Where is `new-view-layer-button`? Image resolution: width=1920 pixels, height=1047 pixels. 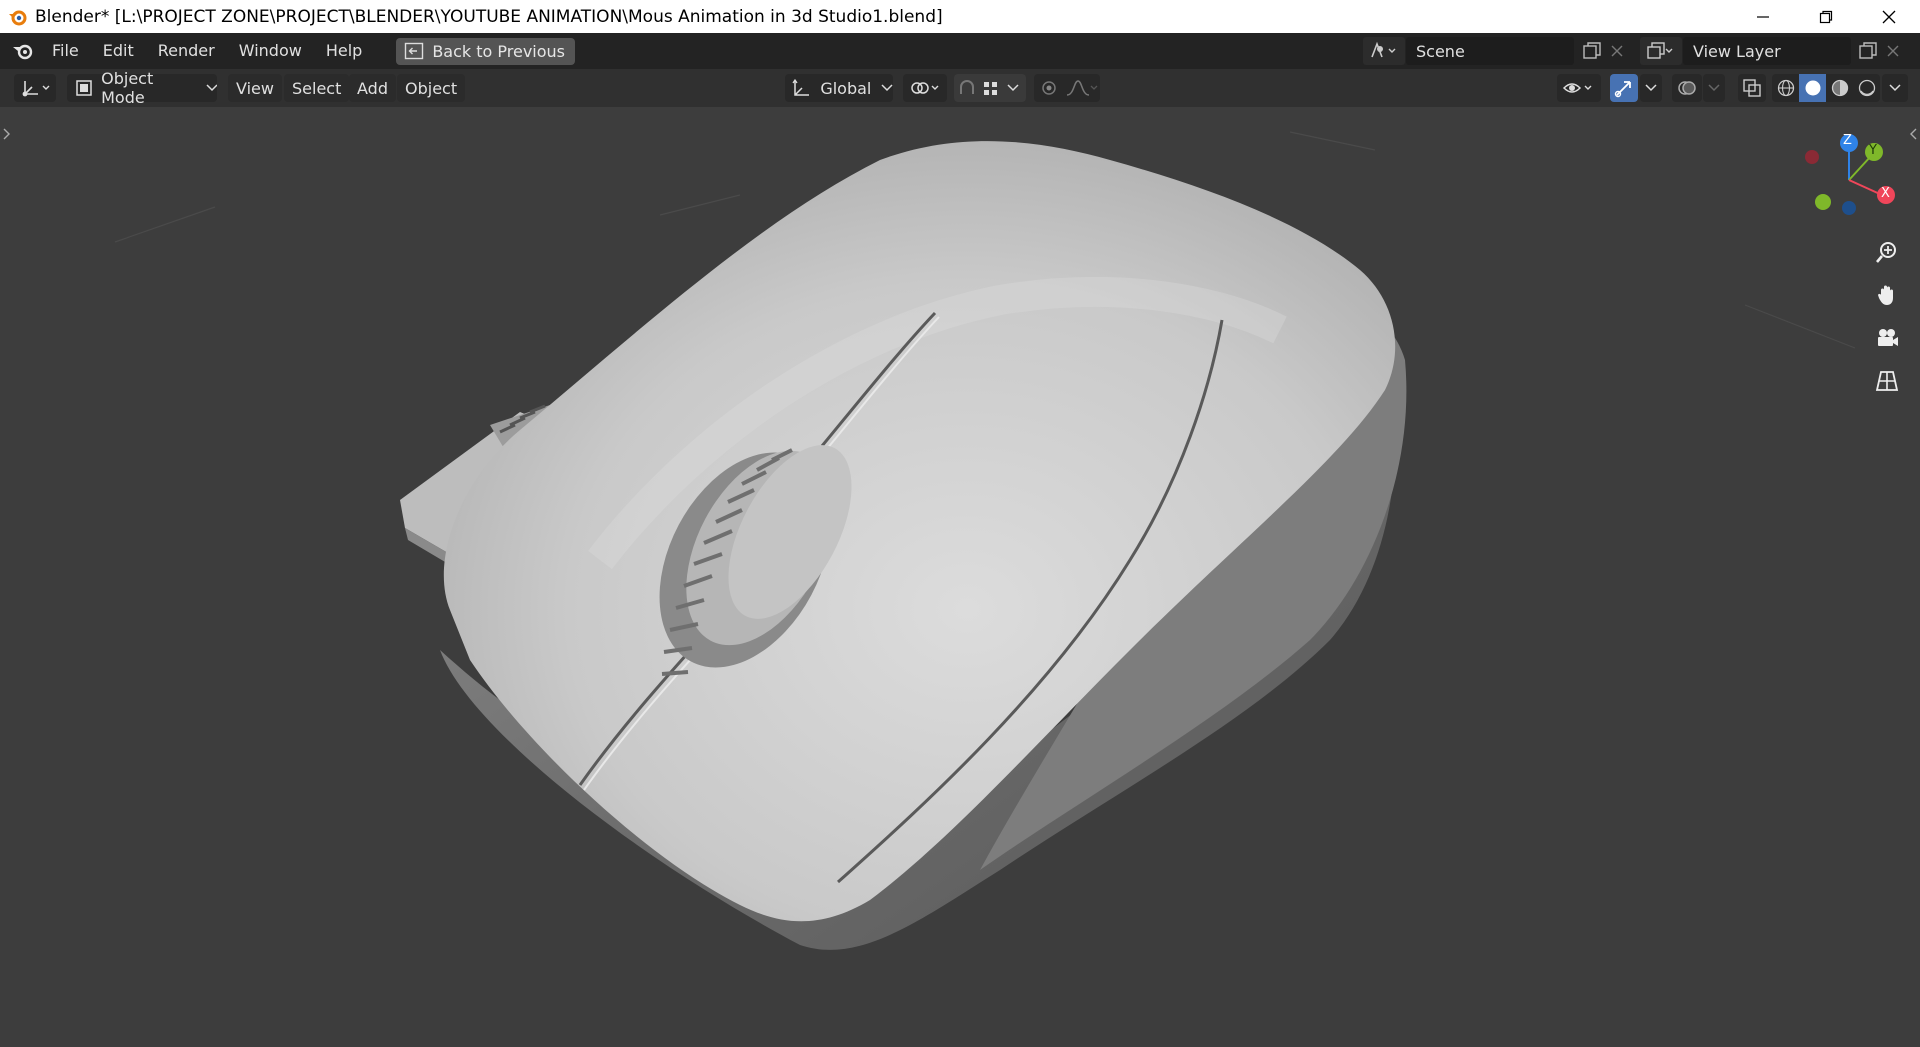
new-view-layer-button is located at coordinates (1868, 51).